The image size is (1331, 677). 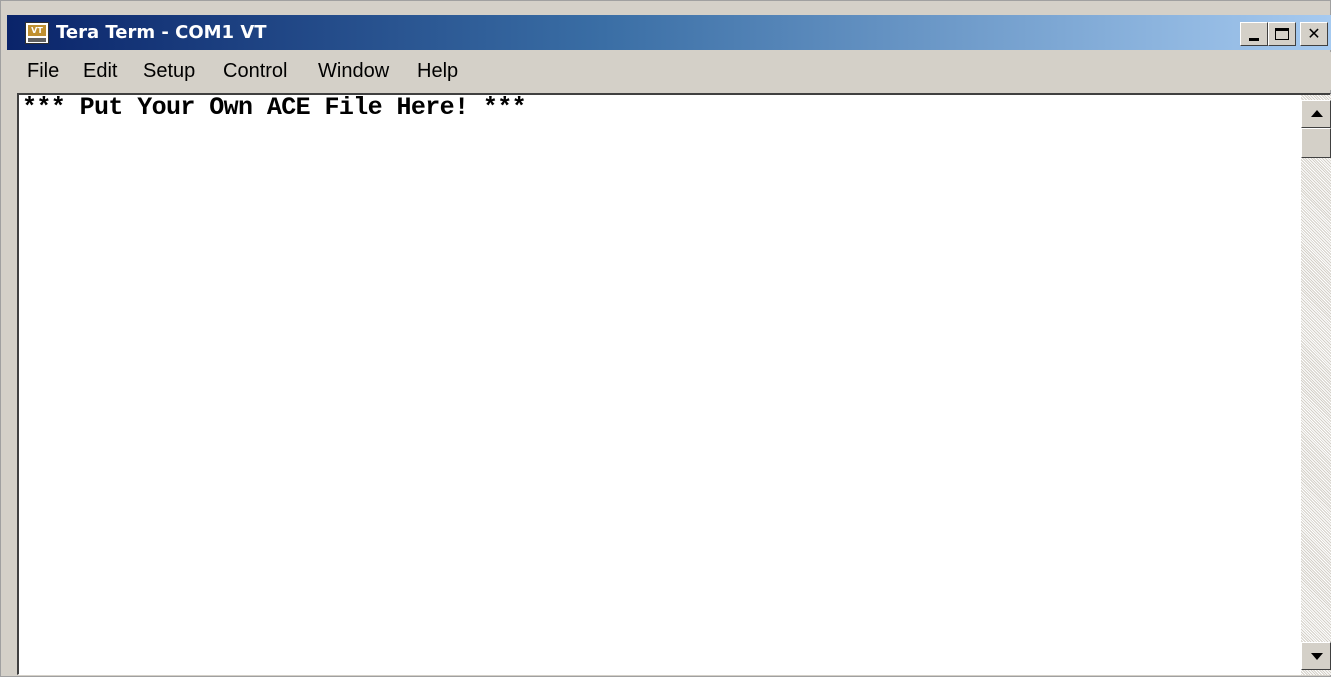 I want to click on scroll-down-button, so click(x=1316, y=656).